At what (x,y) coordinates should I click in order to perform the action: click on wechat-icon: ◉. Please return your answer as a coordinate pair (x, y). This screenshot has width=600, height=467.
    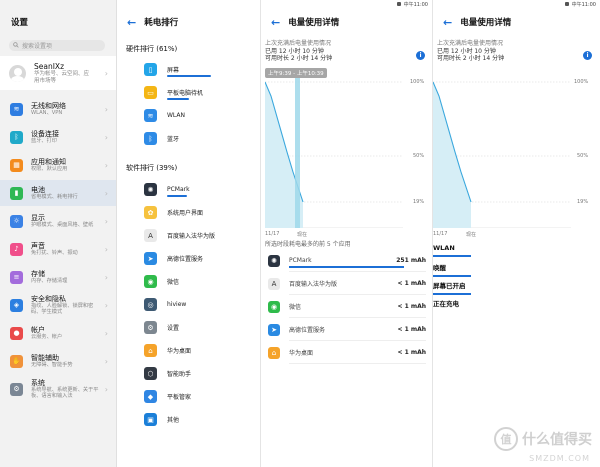
    Looking at the image, I should click on (150, 281).